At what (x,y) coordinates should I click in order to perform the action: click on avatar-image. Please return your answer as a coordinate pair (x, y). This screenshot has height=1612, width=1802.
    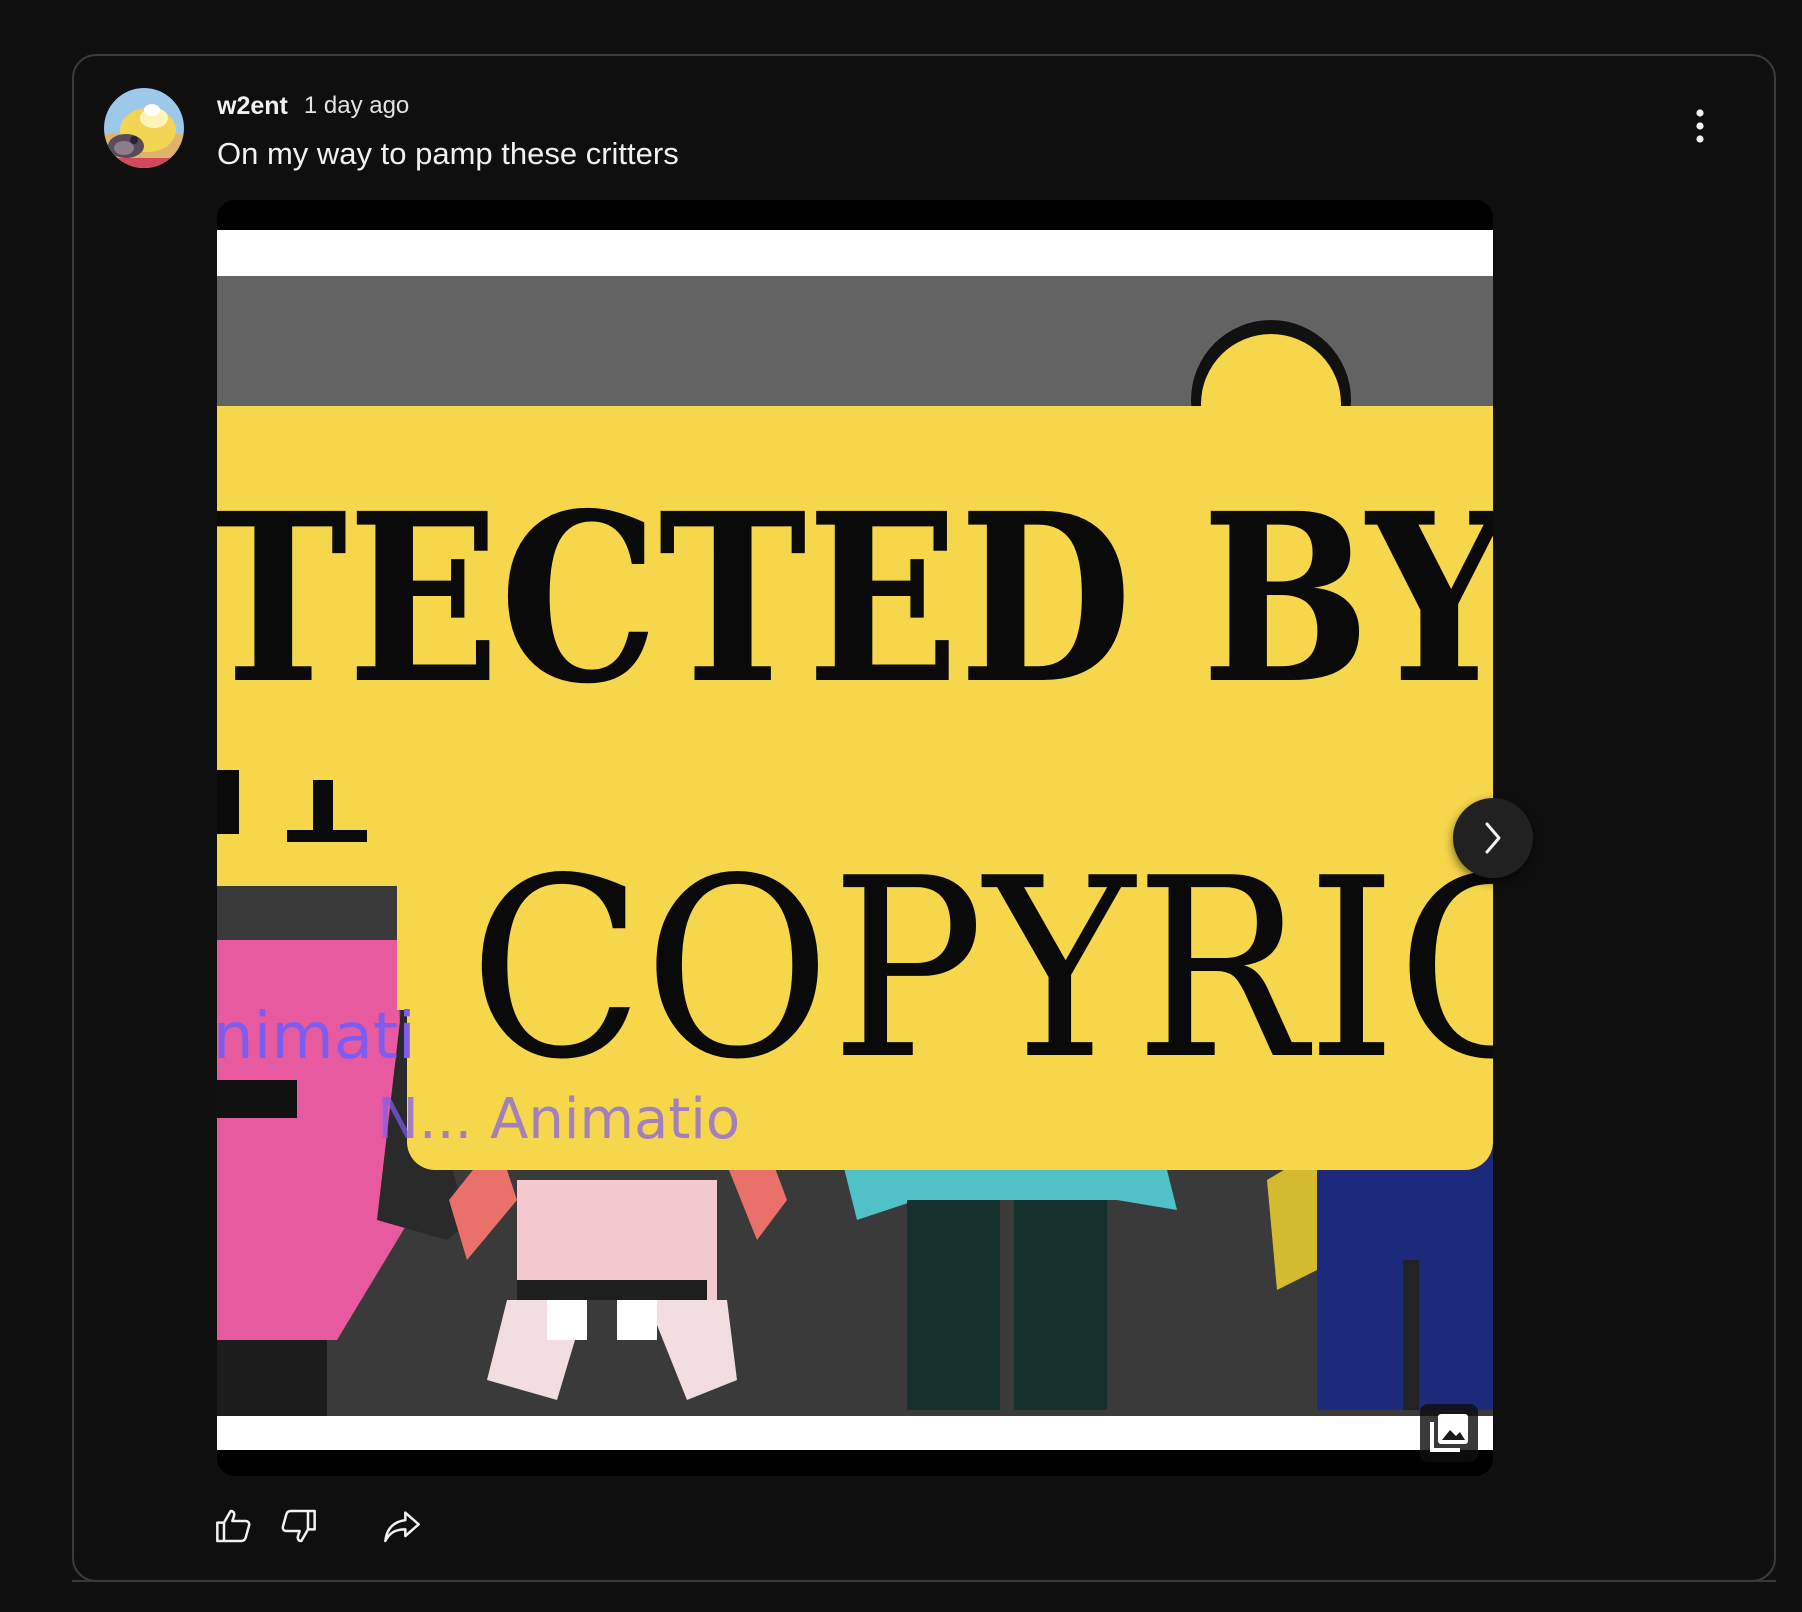
    Looking at the image, I should click on (144, 128).